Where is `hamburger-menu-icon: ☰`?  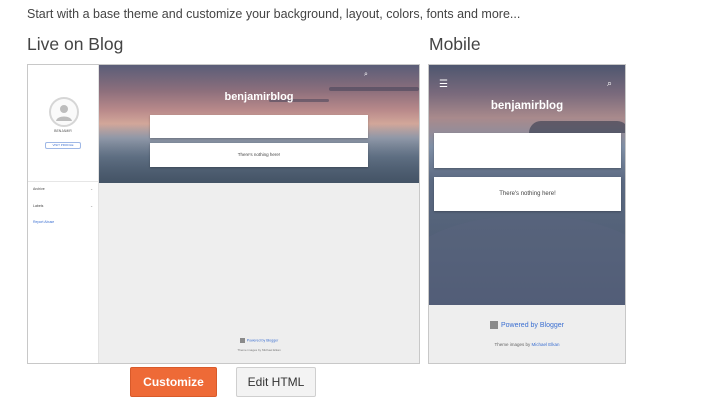 hamburger-menu-icon: ☰ is located at coordinates (443, 84).